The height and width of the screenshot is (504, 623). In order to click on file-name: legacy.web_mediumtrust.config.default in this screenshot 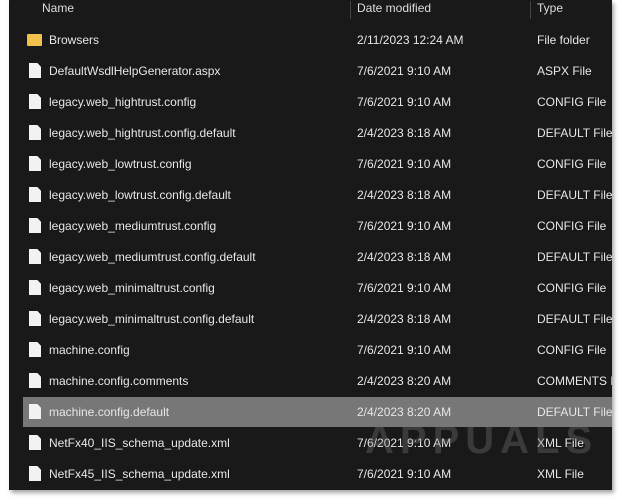, I will do `click(152, 257)`.